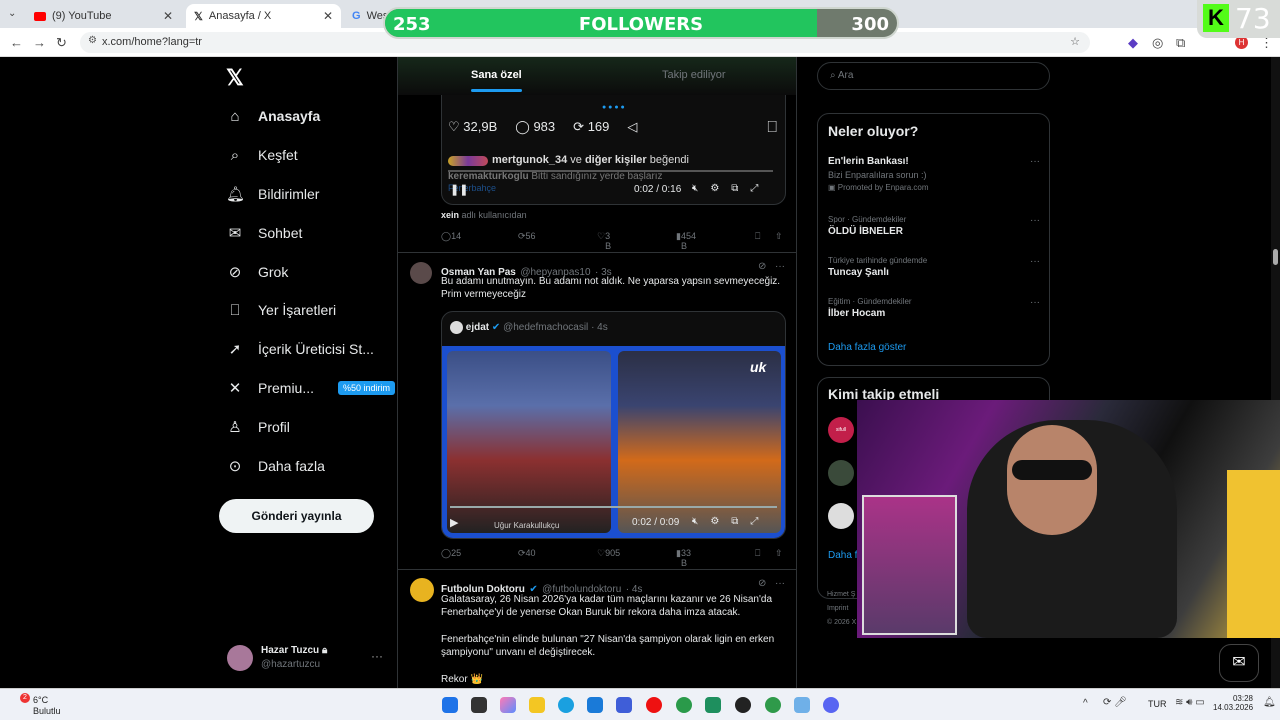 The image size is (1280, 720). What do you see at coordinates (92, 40) in the screenshot?
I see `site-info-icon: ⚙` at bounding box center [92, 40].